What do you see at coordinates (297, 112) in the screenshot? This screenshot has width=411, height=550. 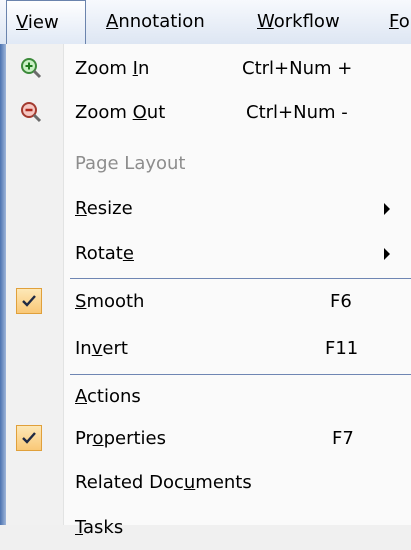 I see `shortcut-label: Ctrl+Num -` at bounding box center [297, 112].